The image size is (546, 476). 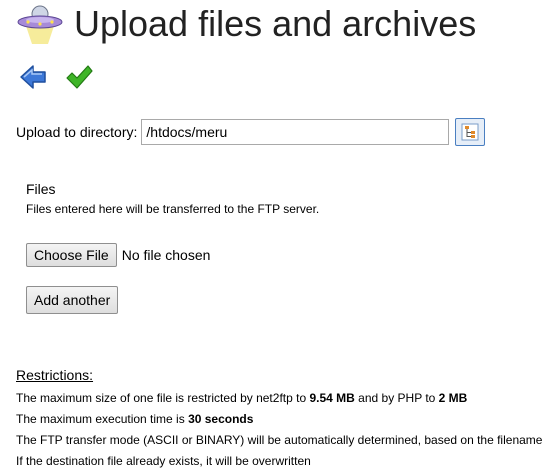 I want to click on restriction-max-size-mid: and by PHP to, so click(x=396, y=398).